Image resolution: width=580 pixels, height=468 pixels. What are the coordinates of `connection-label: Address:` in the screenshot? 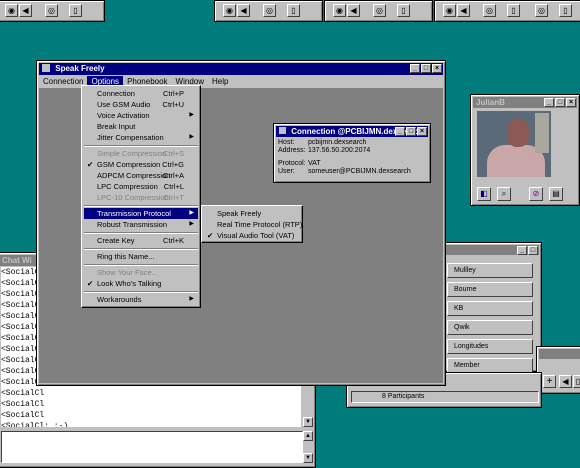 It's located at (292, 150).